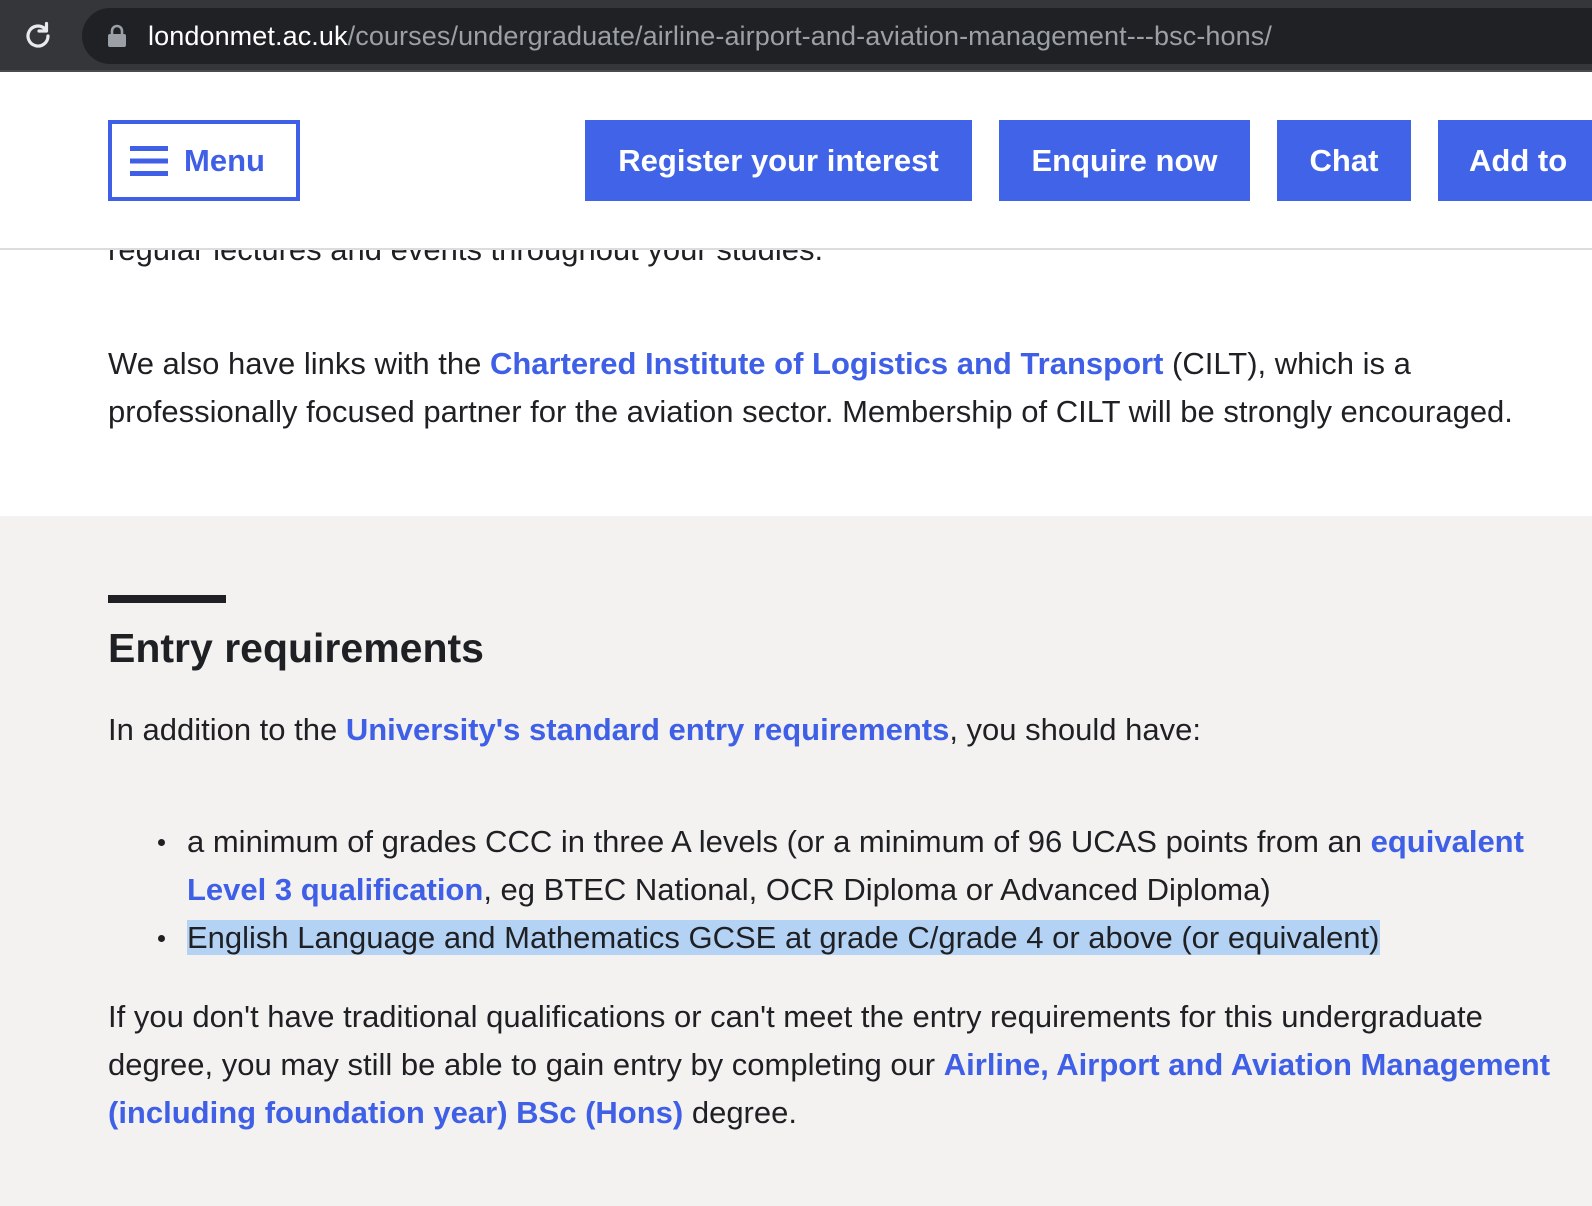 The height and width of the screenshot is (1206, 1592). Describe the element at coordinates (38, 36) in the screenshot. I see `reload-icon` at that location.